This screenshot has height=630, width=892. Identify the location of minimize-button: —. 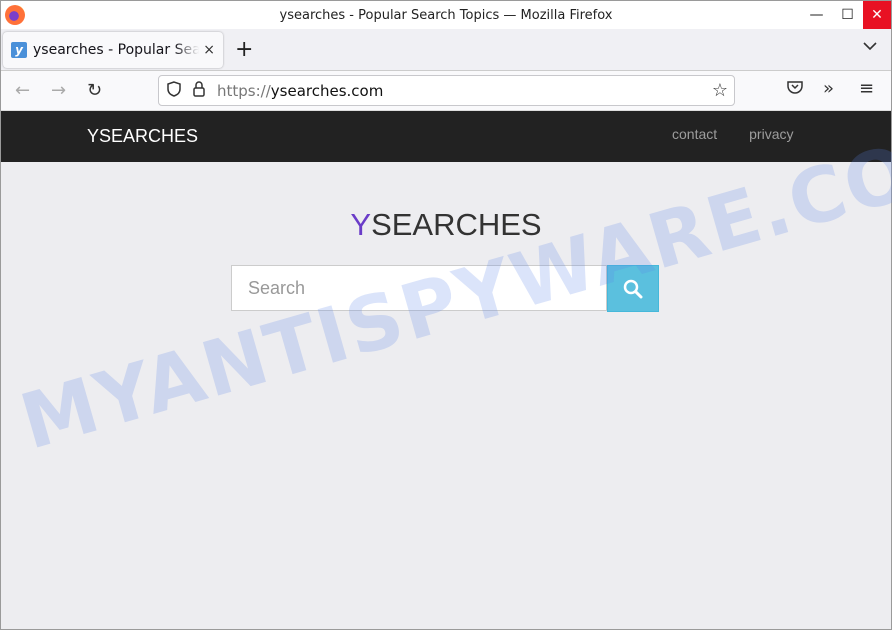
(816, 15).